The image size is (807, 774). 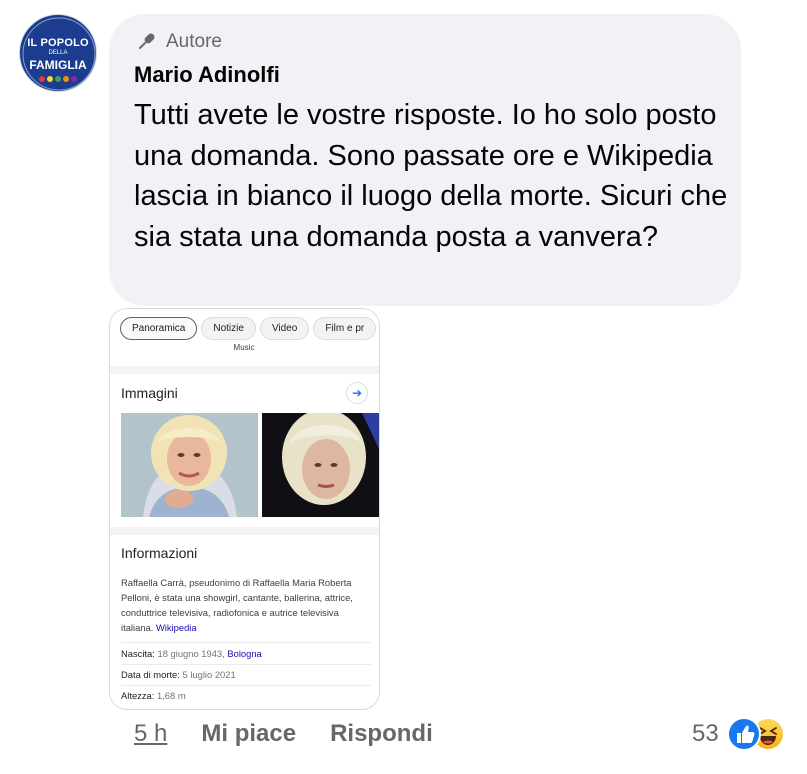 What do you see at coordinates (146, 41) in the screenshot?
I see `microphone-icon` at bounding box center [146, 41].